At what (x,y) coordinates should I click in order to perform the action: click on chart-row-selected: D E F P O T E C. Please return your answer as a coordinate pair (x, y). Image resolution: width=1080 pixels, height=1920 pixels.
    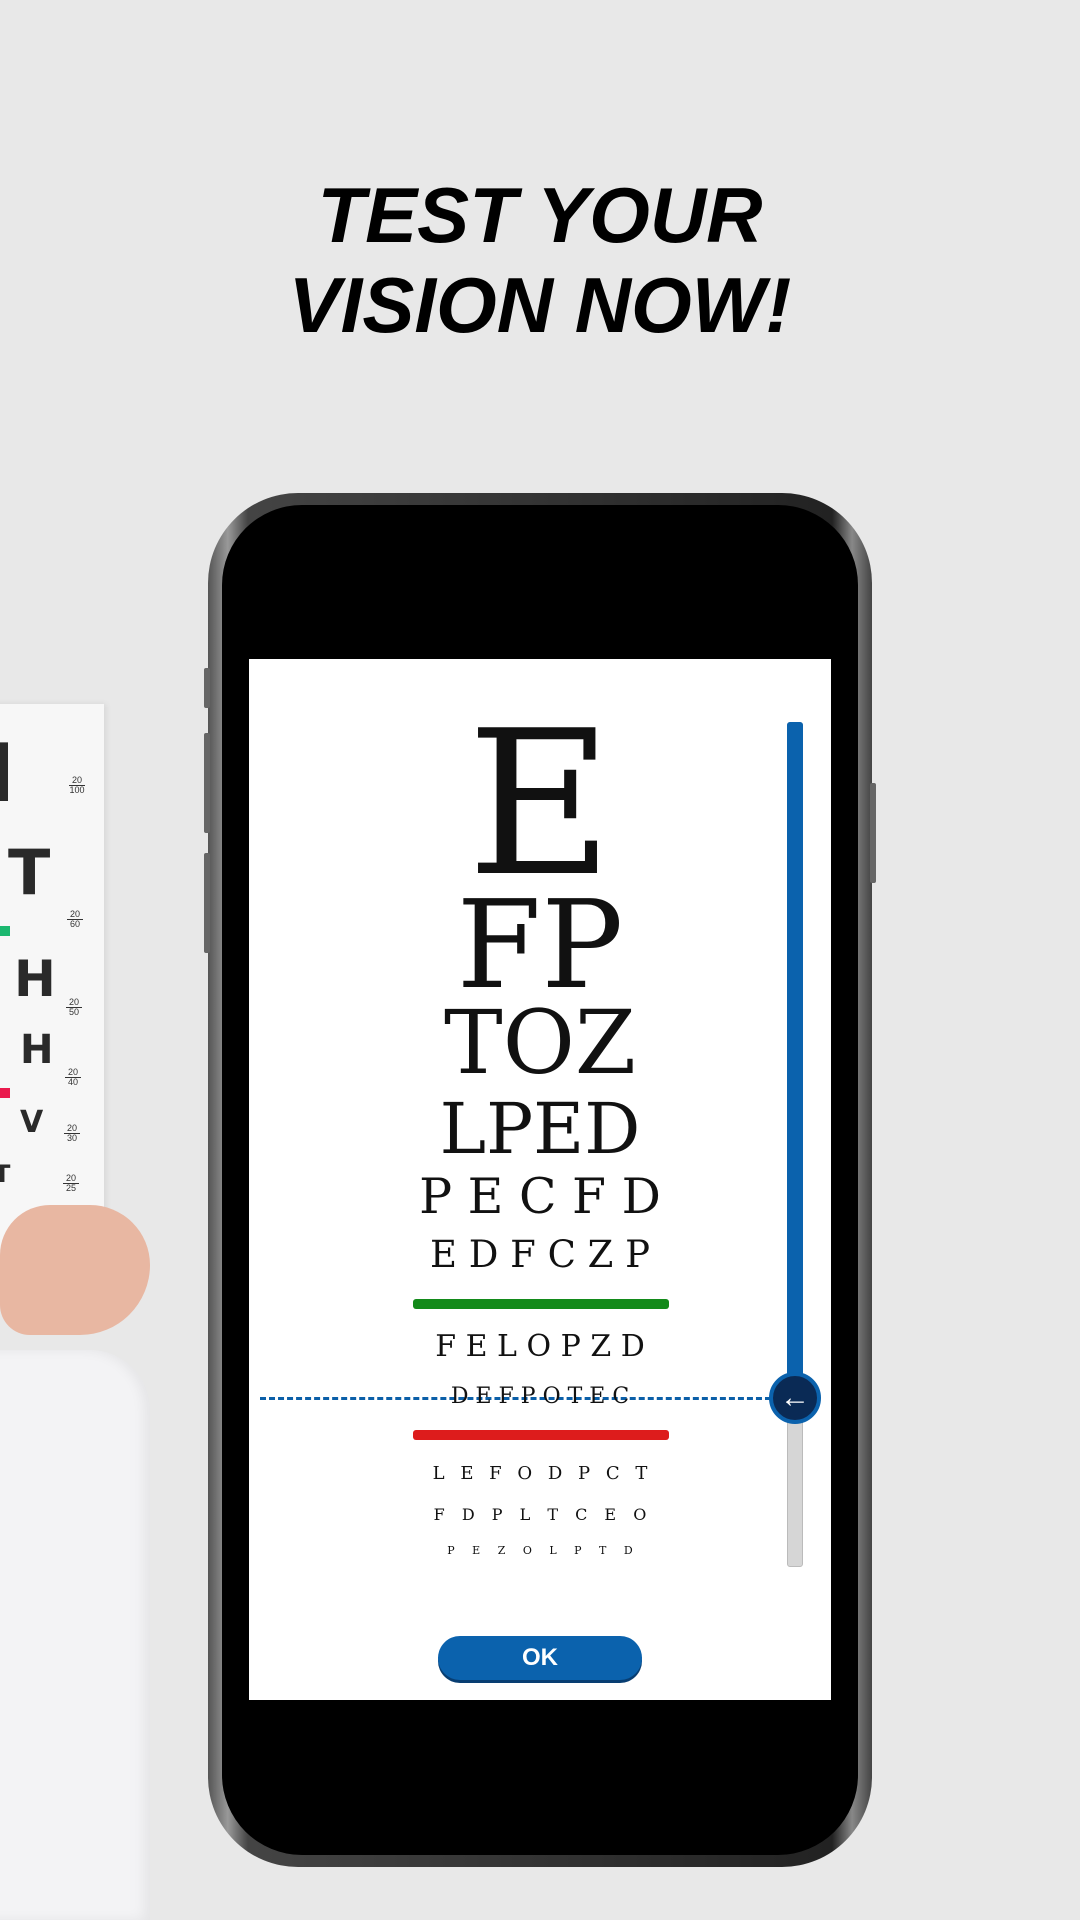
    Looking at the image, I should click on (540, 1396).